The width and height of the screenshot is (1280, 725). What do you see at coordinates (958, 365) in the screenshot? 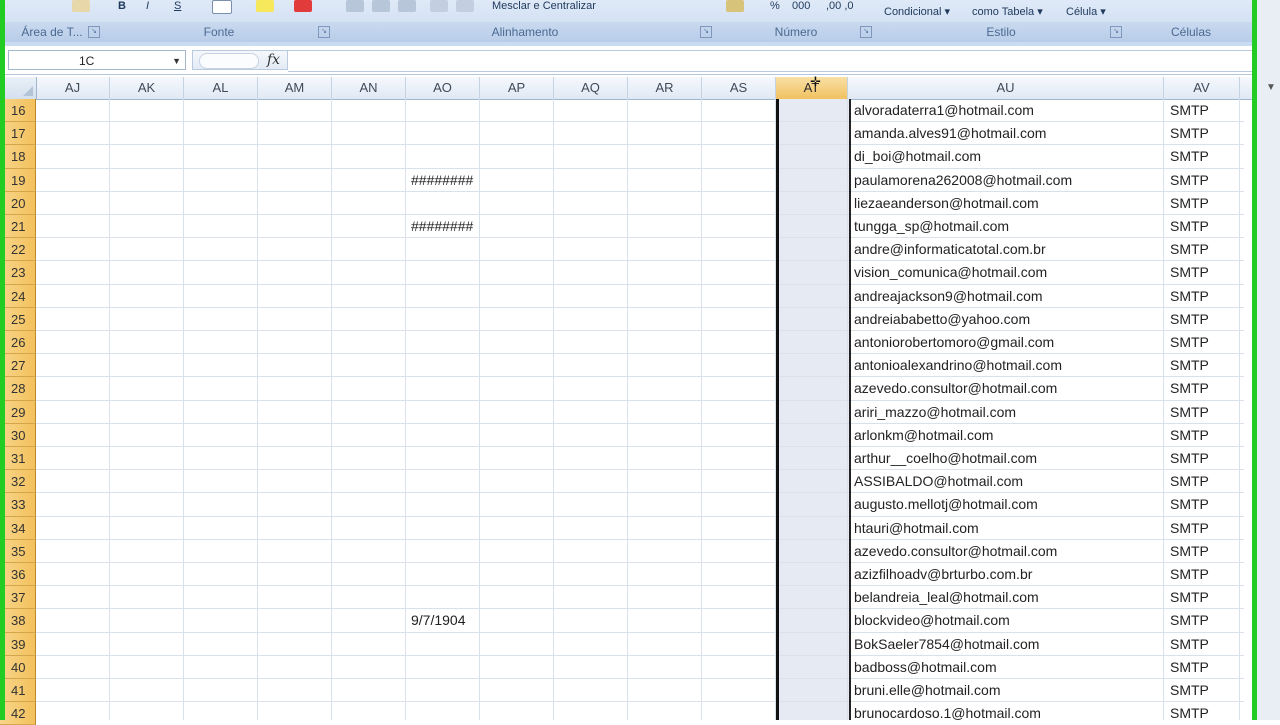
I see `cell-au-email: antonioalexandrino@hotmail.com` at bounding box center [958, 365].